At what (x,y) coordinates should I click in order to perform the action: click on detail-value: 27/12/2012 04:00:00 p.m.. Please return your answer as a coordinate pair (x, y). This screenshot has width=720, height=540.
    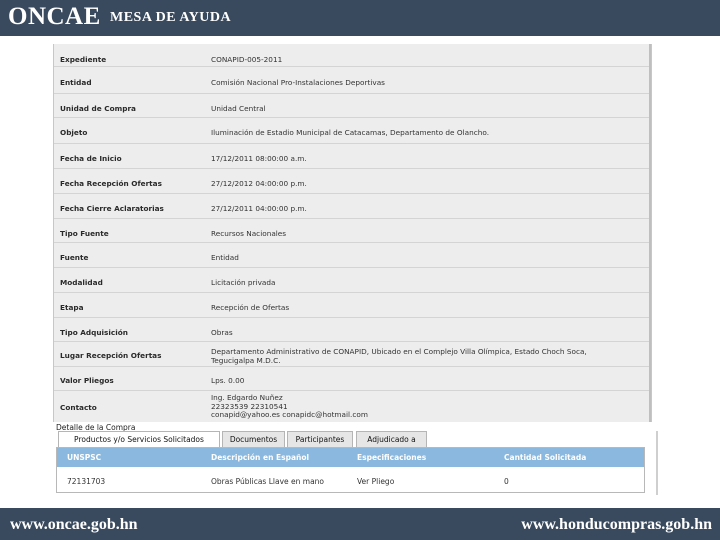
    Looking at the image, I should click on (259, 183).